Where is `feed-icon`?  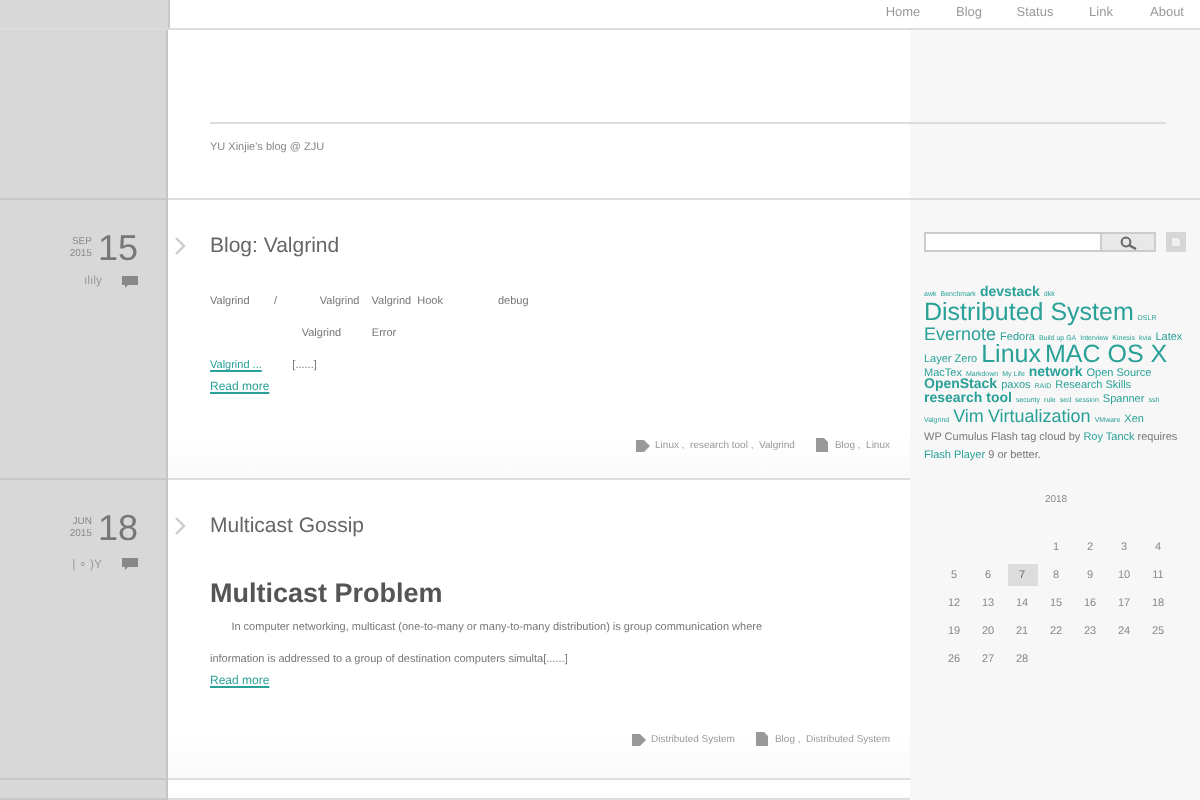 feed-icon is located at coordinates (1176, 242).